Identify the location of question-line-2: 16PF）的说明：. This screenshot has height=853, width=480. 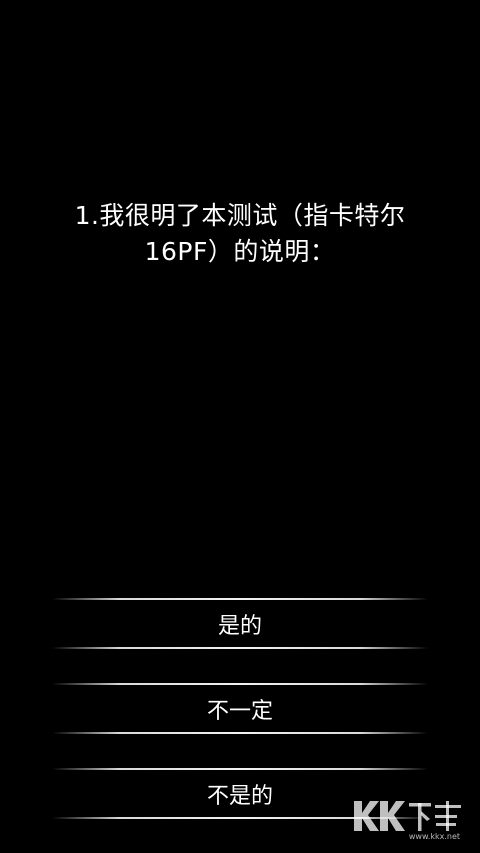
(240, 251).